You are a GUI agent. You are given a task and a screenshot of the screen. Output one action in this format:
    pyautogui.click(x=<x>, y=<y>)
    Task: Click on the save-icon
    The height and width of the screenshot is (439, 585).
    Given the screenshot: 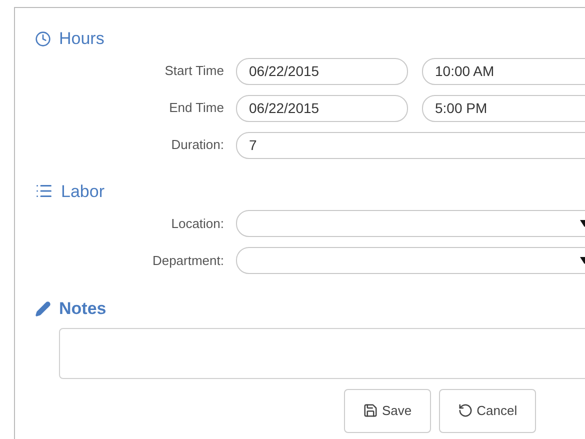 What is the action you would take?
    pyautogui.click(x=370, y=410)
    